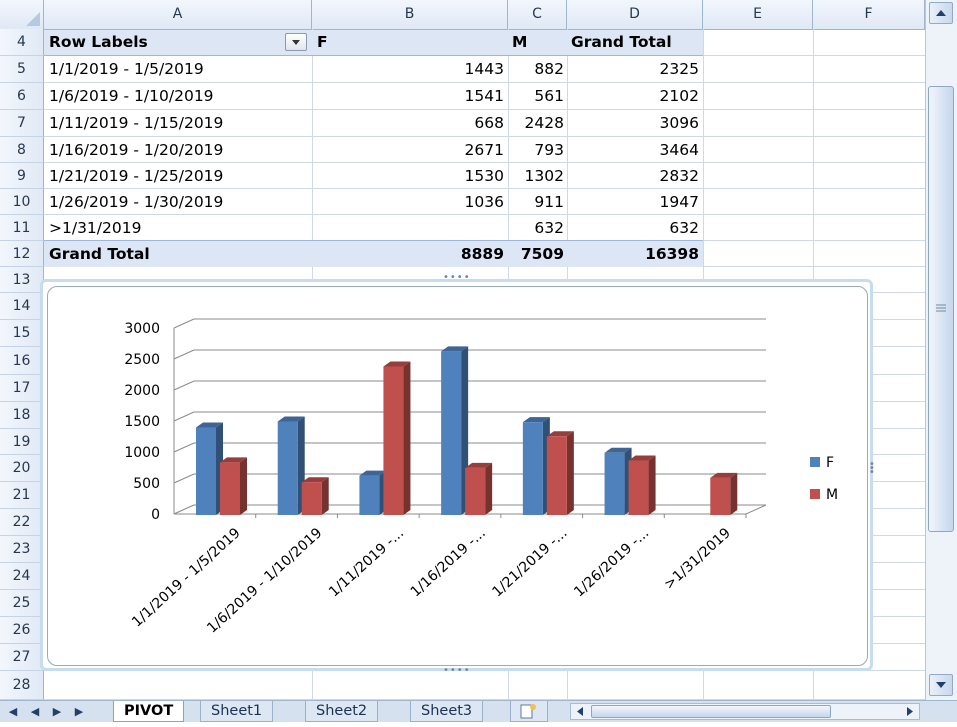 This screenshot has width=957, height=727. I want to click on pivot-grand-total-label: Grand Total, so click(99, 254).